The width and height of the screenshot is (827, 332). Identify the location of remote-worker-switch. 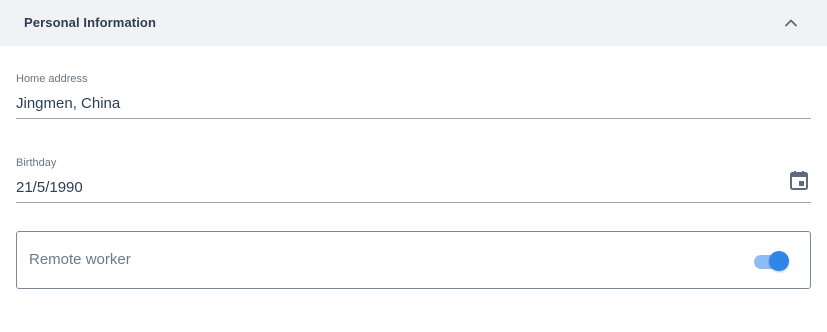
(772, 261).